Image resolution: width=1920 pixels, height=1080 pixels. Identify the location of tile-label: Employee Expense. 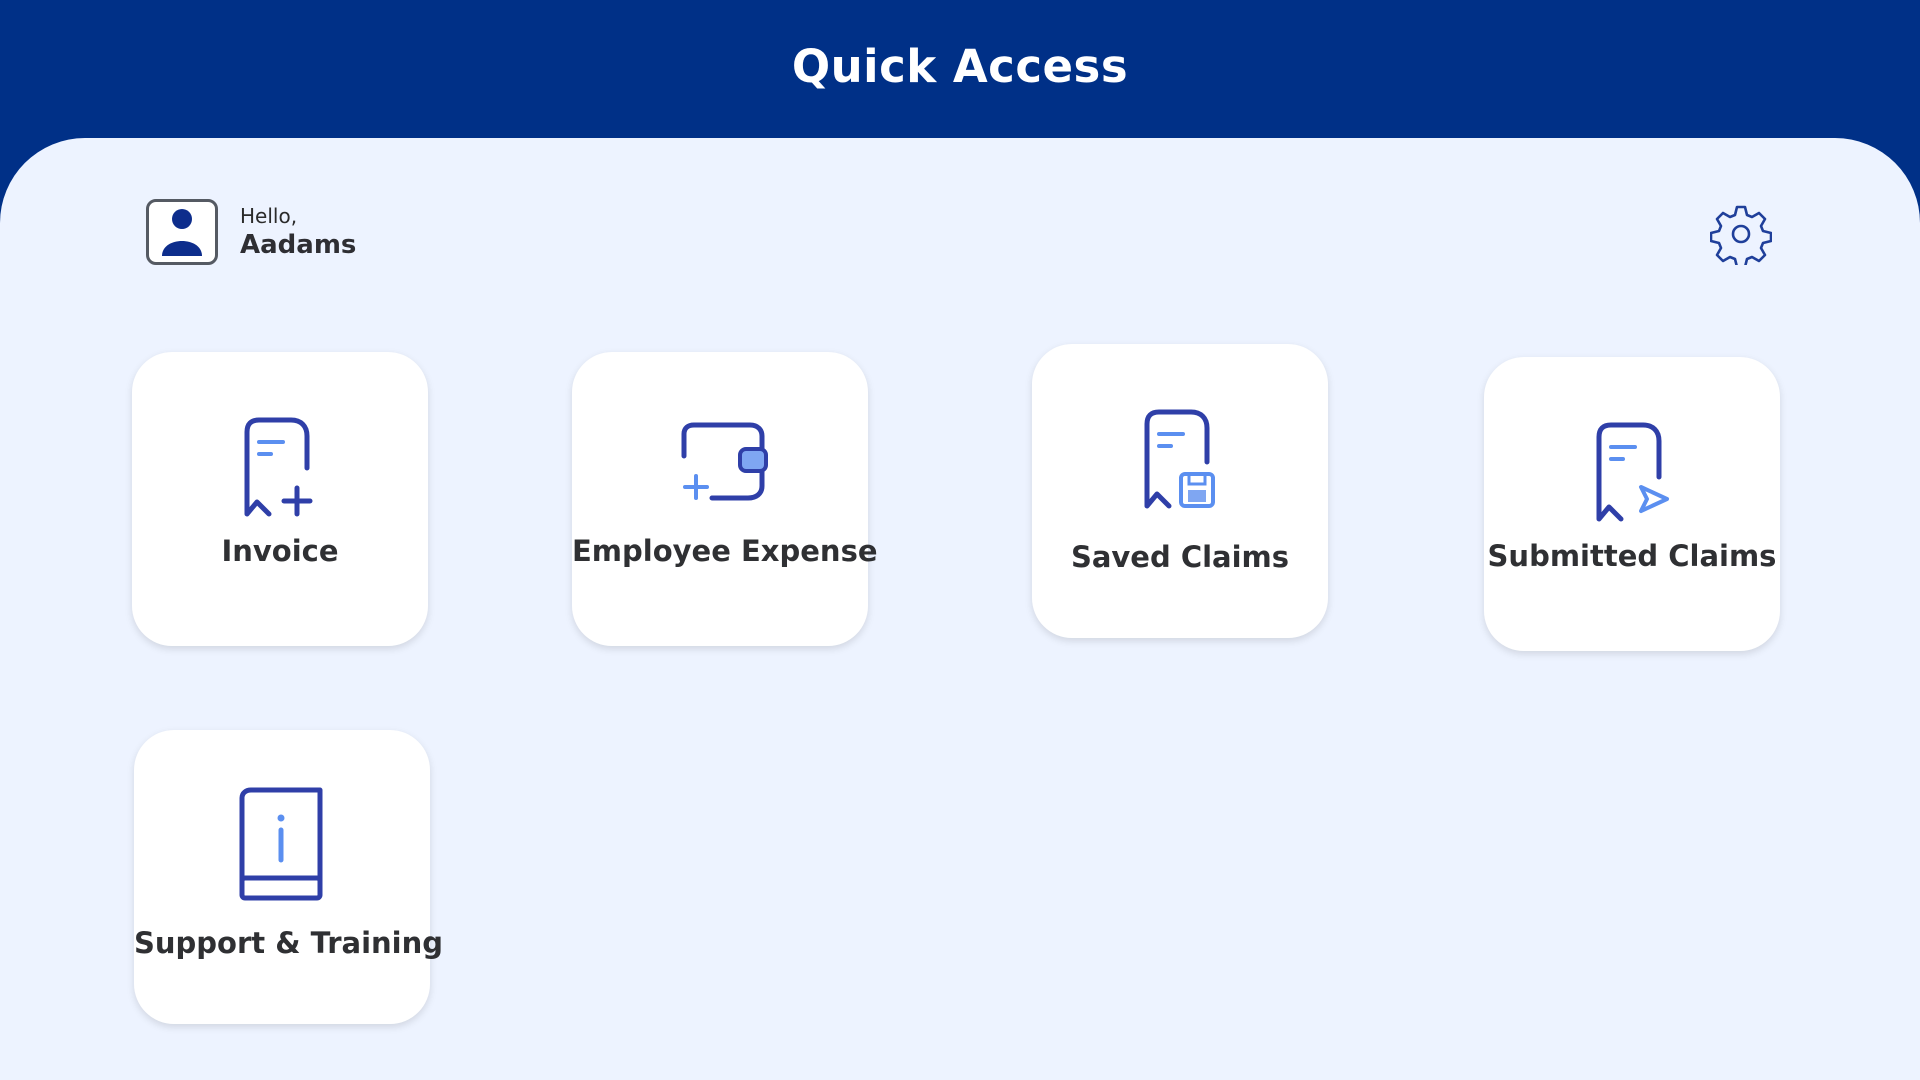
(725, 551).